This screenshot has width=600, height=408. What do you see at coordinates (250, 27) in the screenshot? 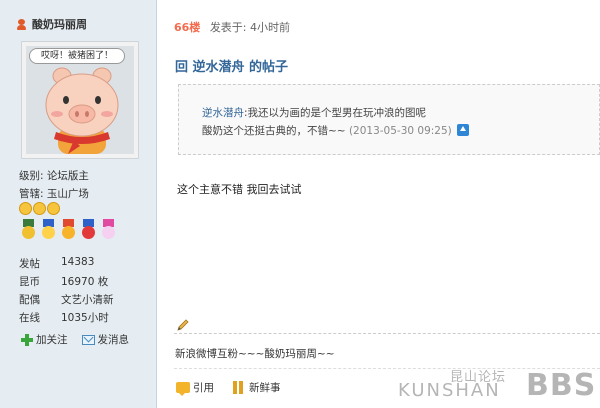
I see `post-time: 发表于: 4小时前` at bounding box center [250, 27].